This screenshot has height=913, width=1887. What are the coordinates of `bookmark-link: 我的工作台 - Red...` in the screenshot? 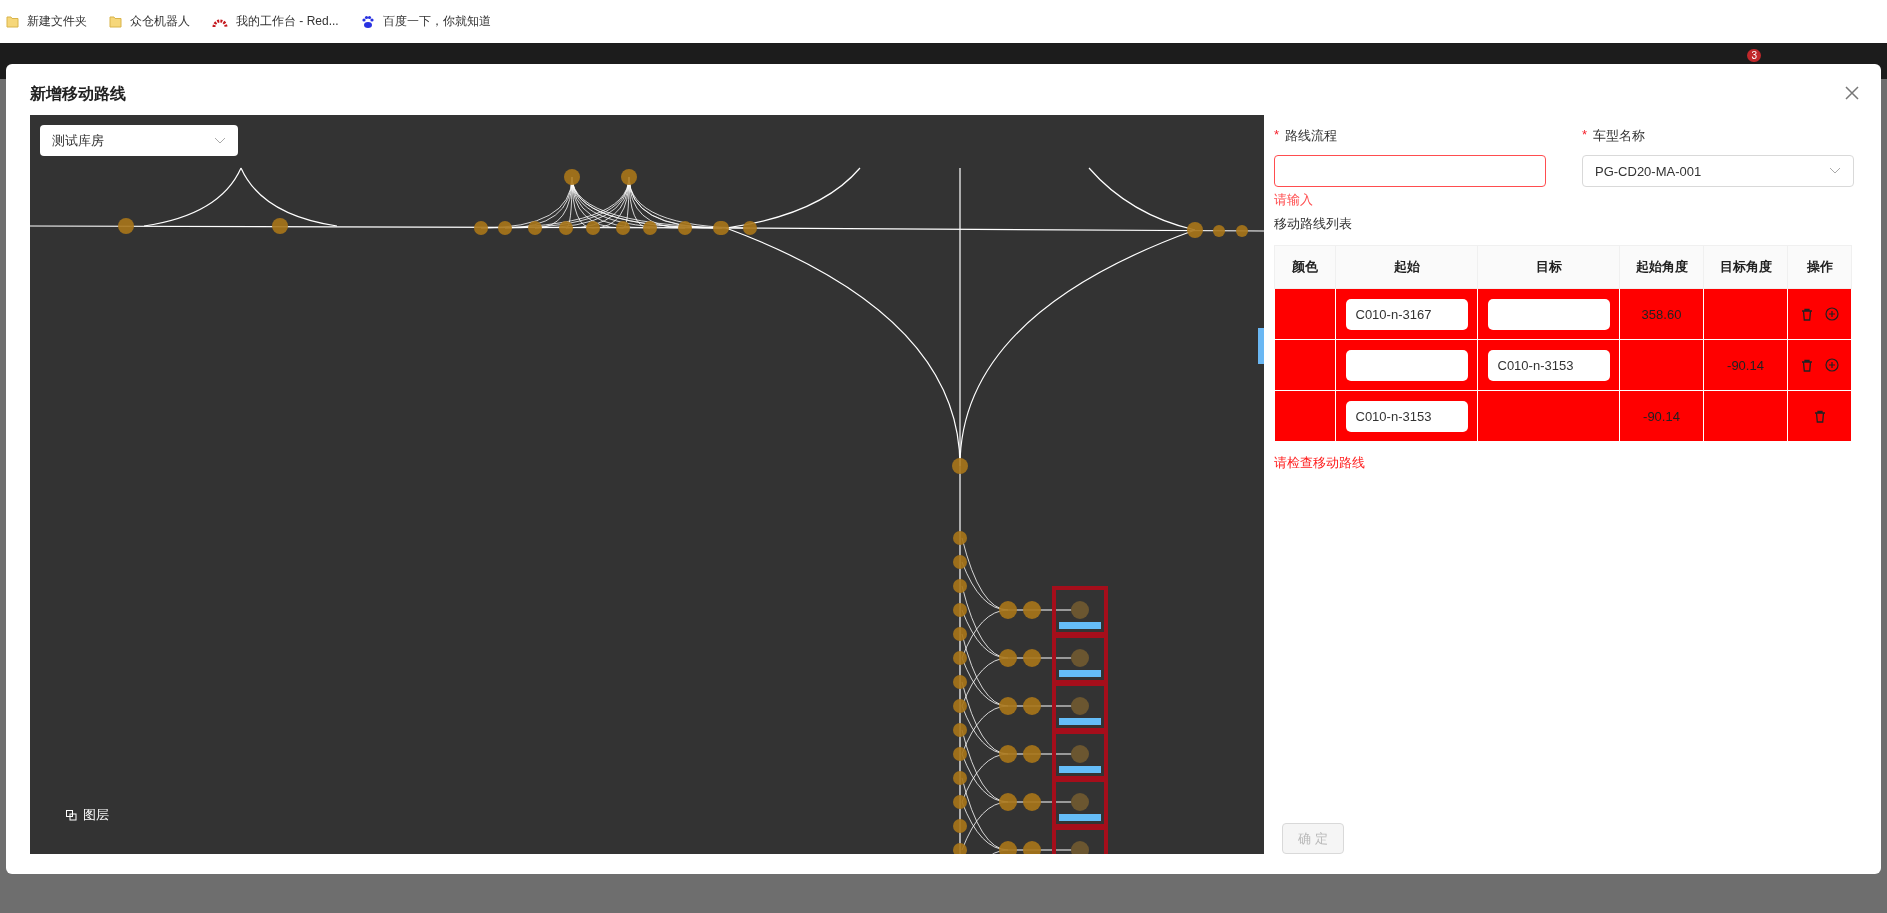 It's located at (275, 21).